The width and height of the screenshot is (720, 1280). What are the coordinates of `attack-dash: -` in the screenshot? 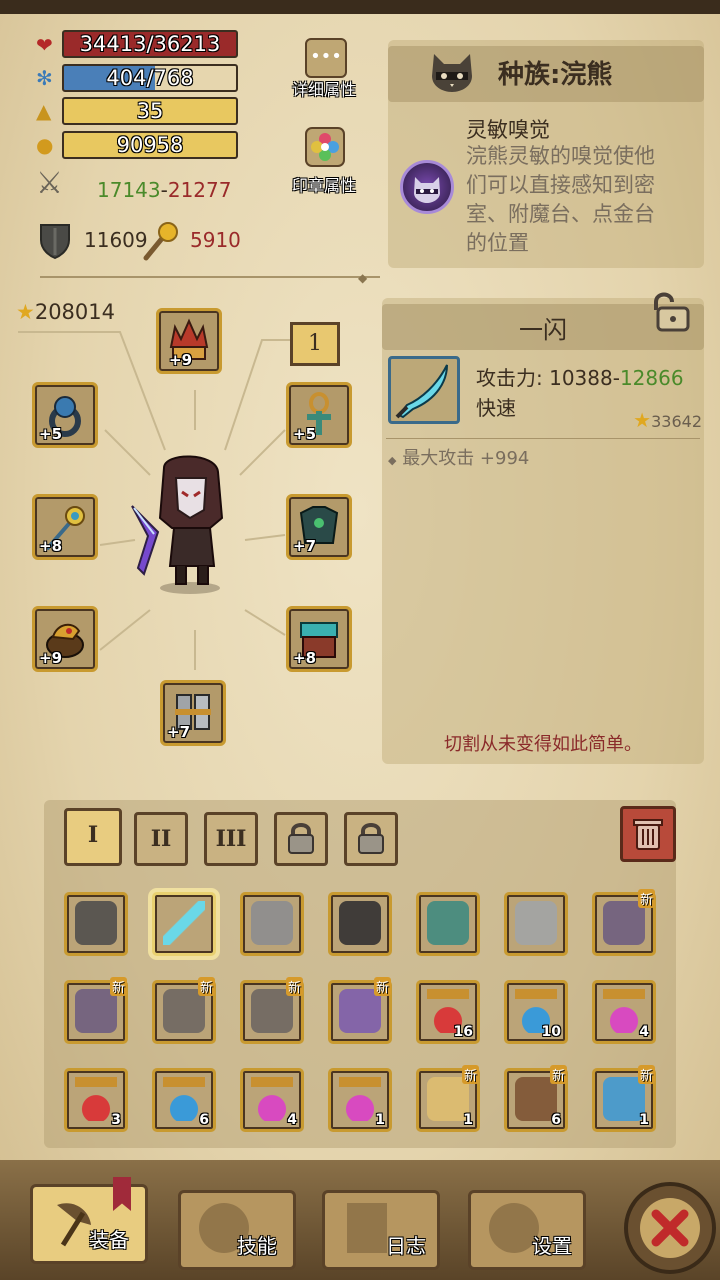 It's located at (164, 190).